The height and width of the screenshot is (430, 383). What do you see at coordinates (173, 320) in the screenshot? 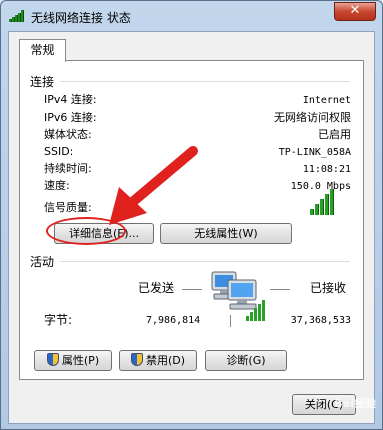
I see `bytes-sent-value: 7,986,814` at bounding box center [173, 320].